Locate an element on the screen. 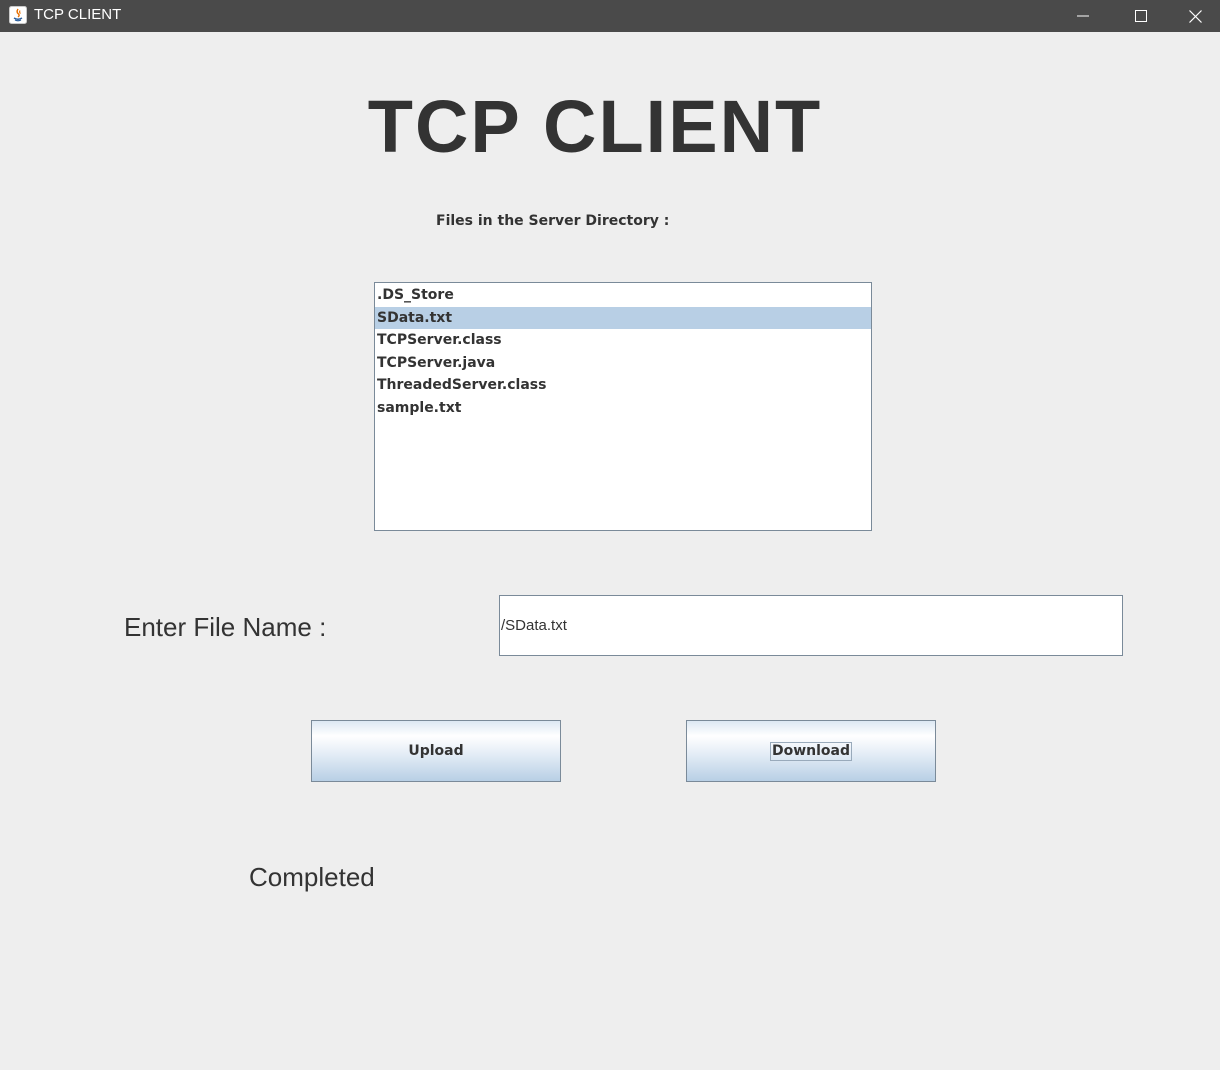  directory-label: Files in the Server Directory : is located at coordinates (553, 221).